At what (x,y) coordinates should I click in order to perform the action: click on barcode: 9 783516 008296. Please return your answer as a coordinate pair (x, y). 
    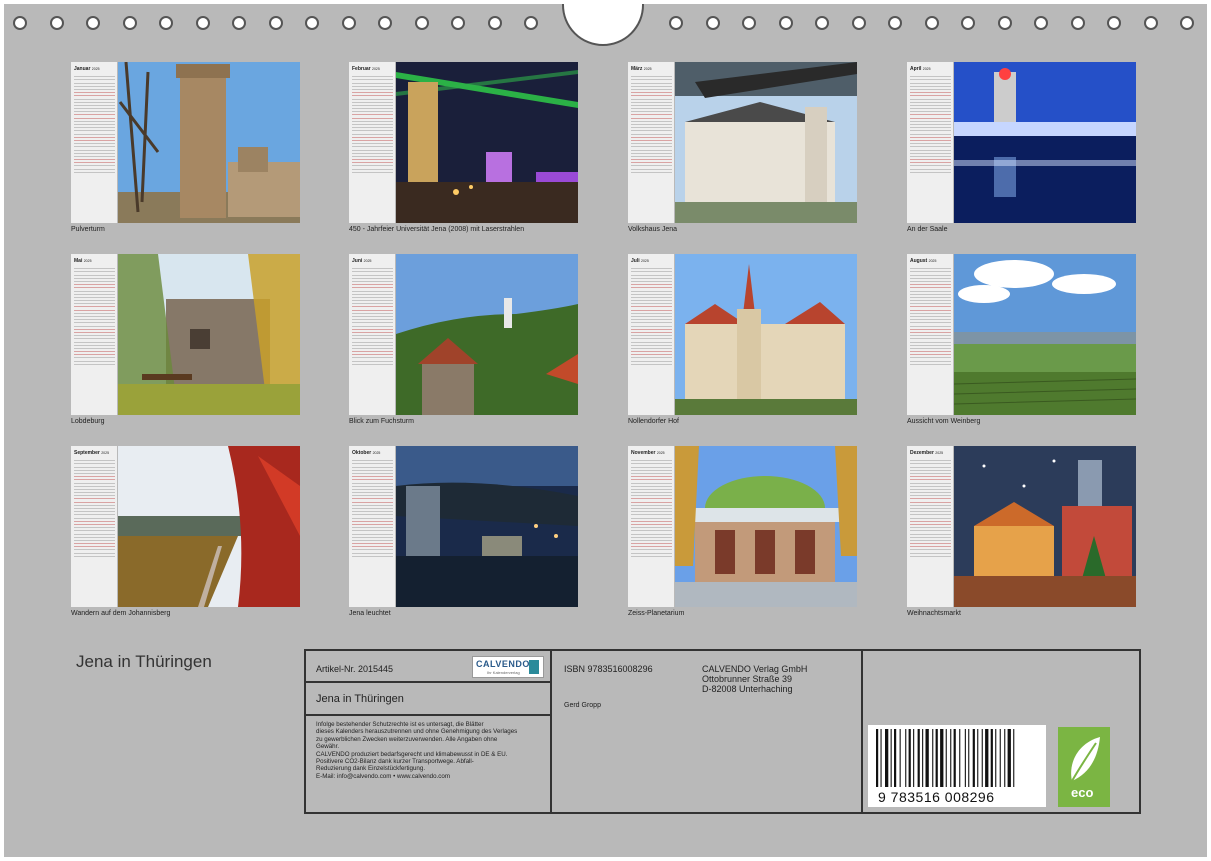
    Looking at the image, I should click on (957, 766).